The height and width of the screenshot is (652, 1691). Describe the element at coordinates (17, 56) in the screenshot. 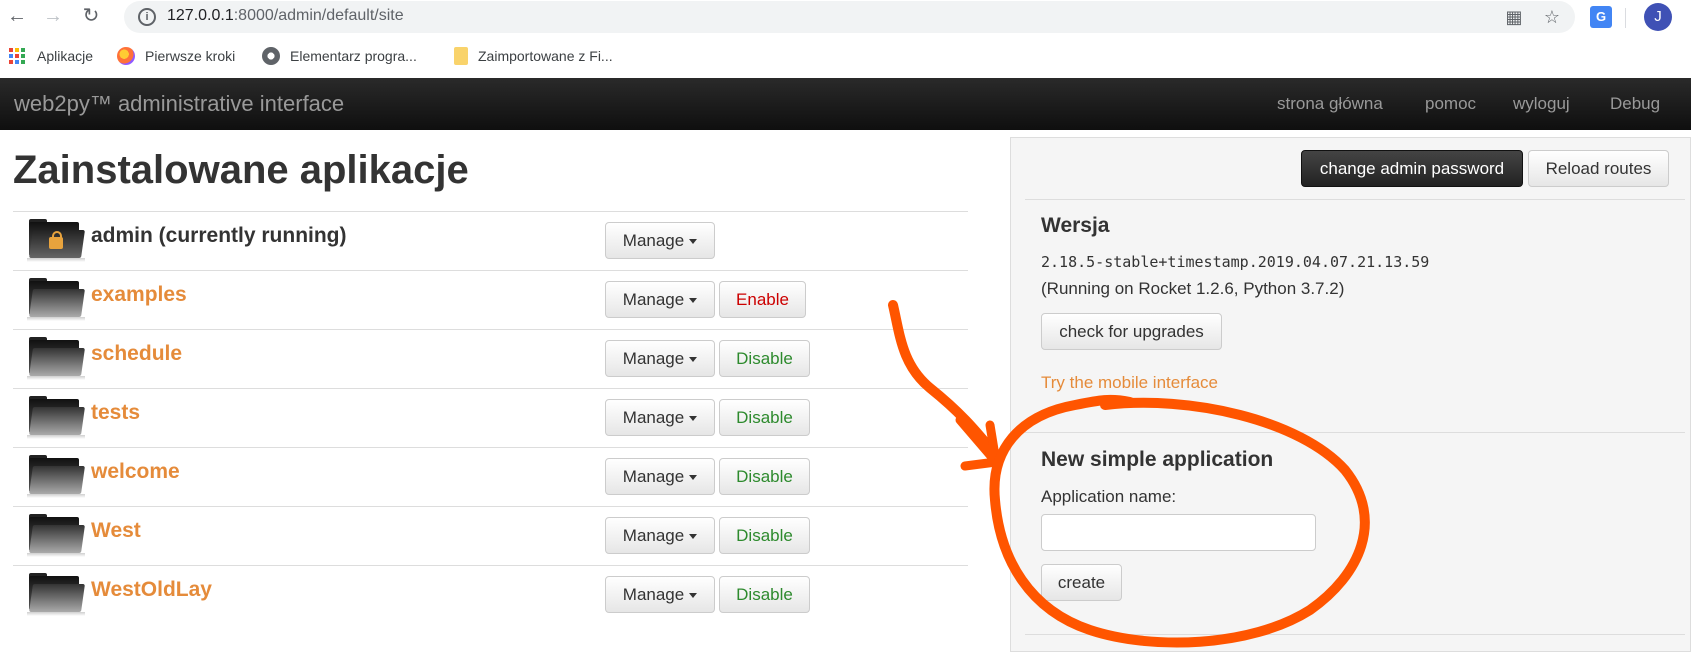

I see `apps-grid-icon` at that location.